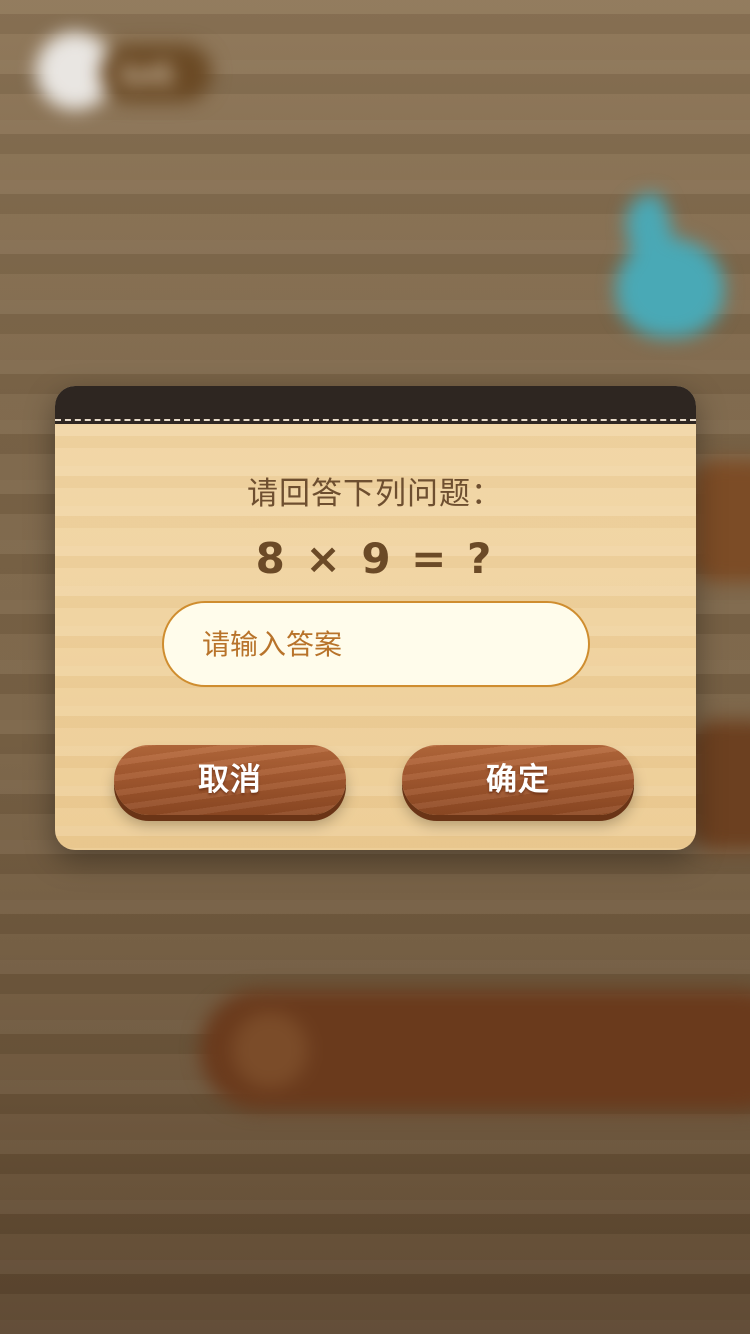  What do you see at coordinates (670, 288) in the screenshot?
I see `bird-character` at bounding box center [670, 288].